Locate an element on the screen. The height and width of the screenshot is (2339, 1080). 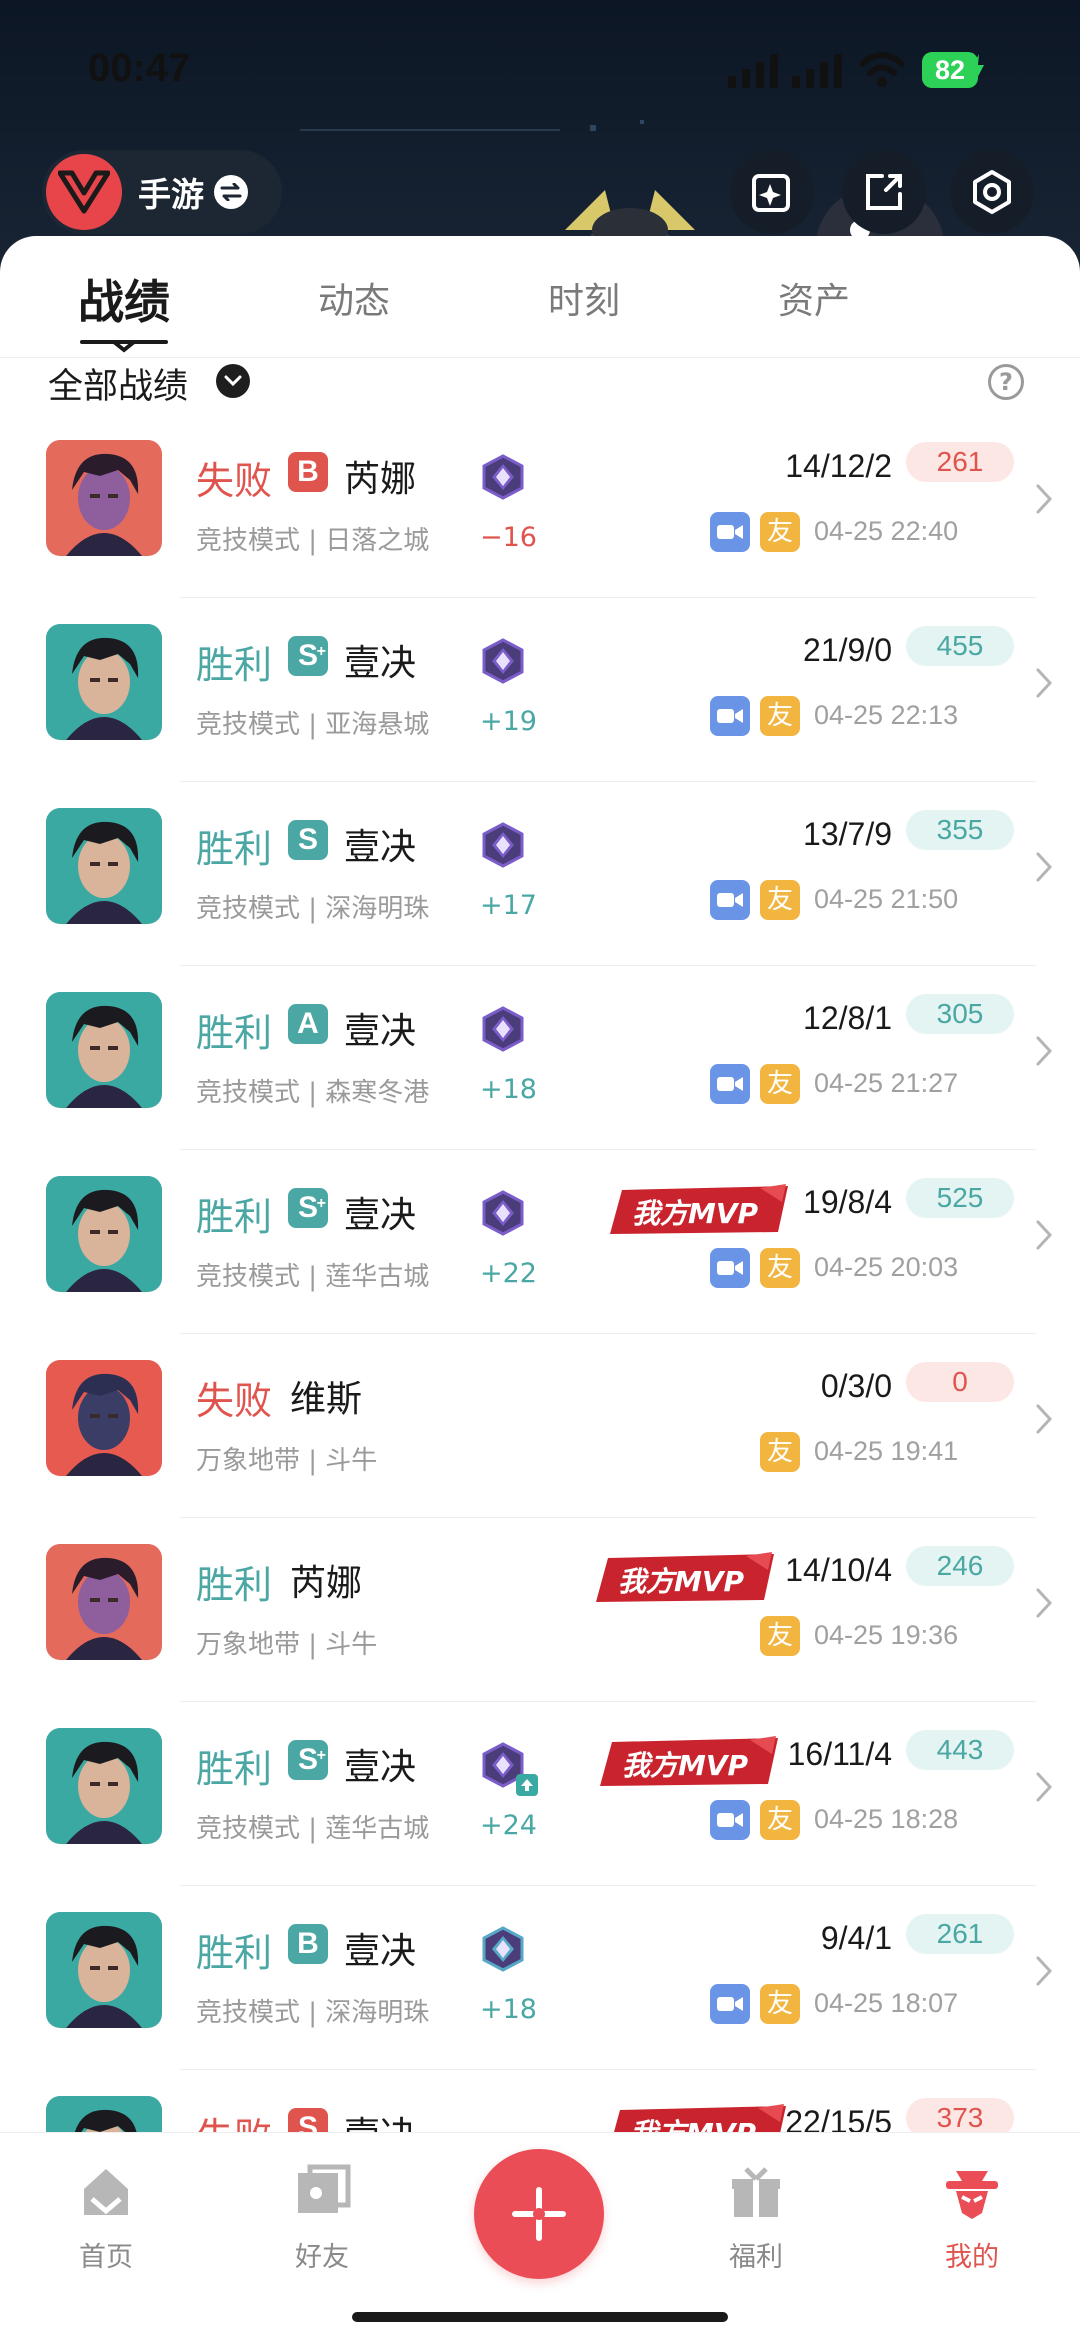
game-switch-label: 手游 is located at coordinates (171, 194).